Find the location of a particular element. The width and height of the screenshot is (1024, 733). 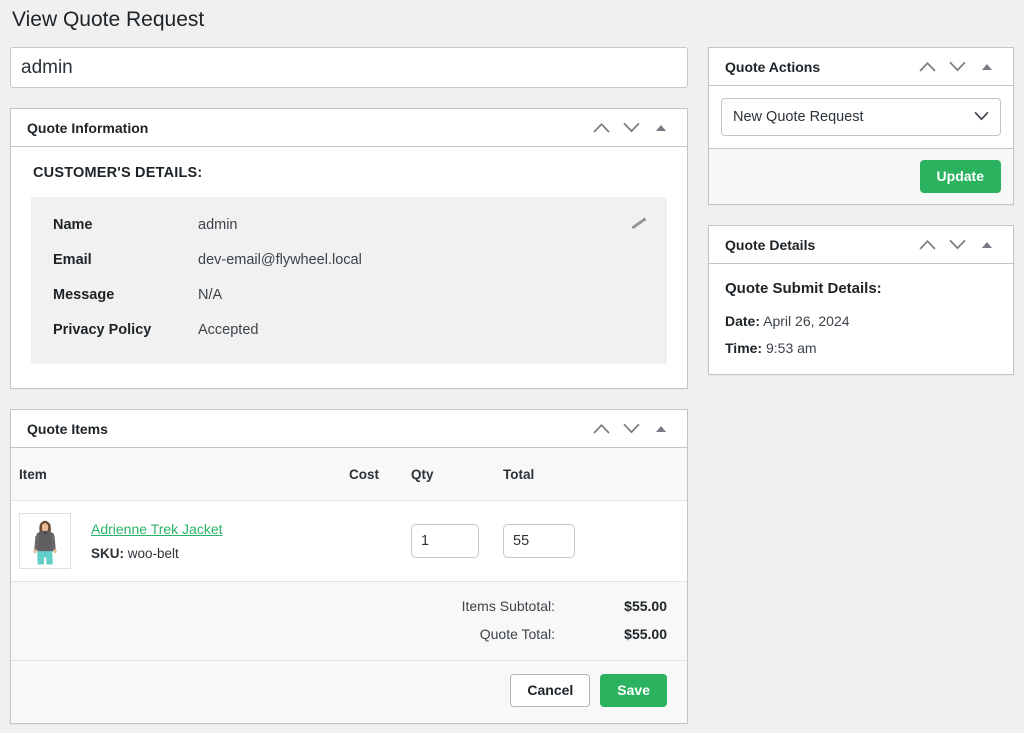

customer-details-heading: CUSTOMER'S DETAILS: is located at coordinates (118, 173).